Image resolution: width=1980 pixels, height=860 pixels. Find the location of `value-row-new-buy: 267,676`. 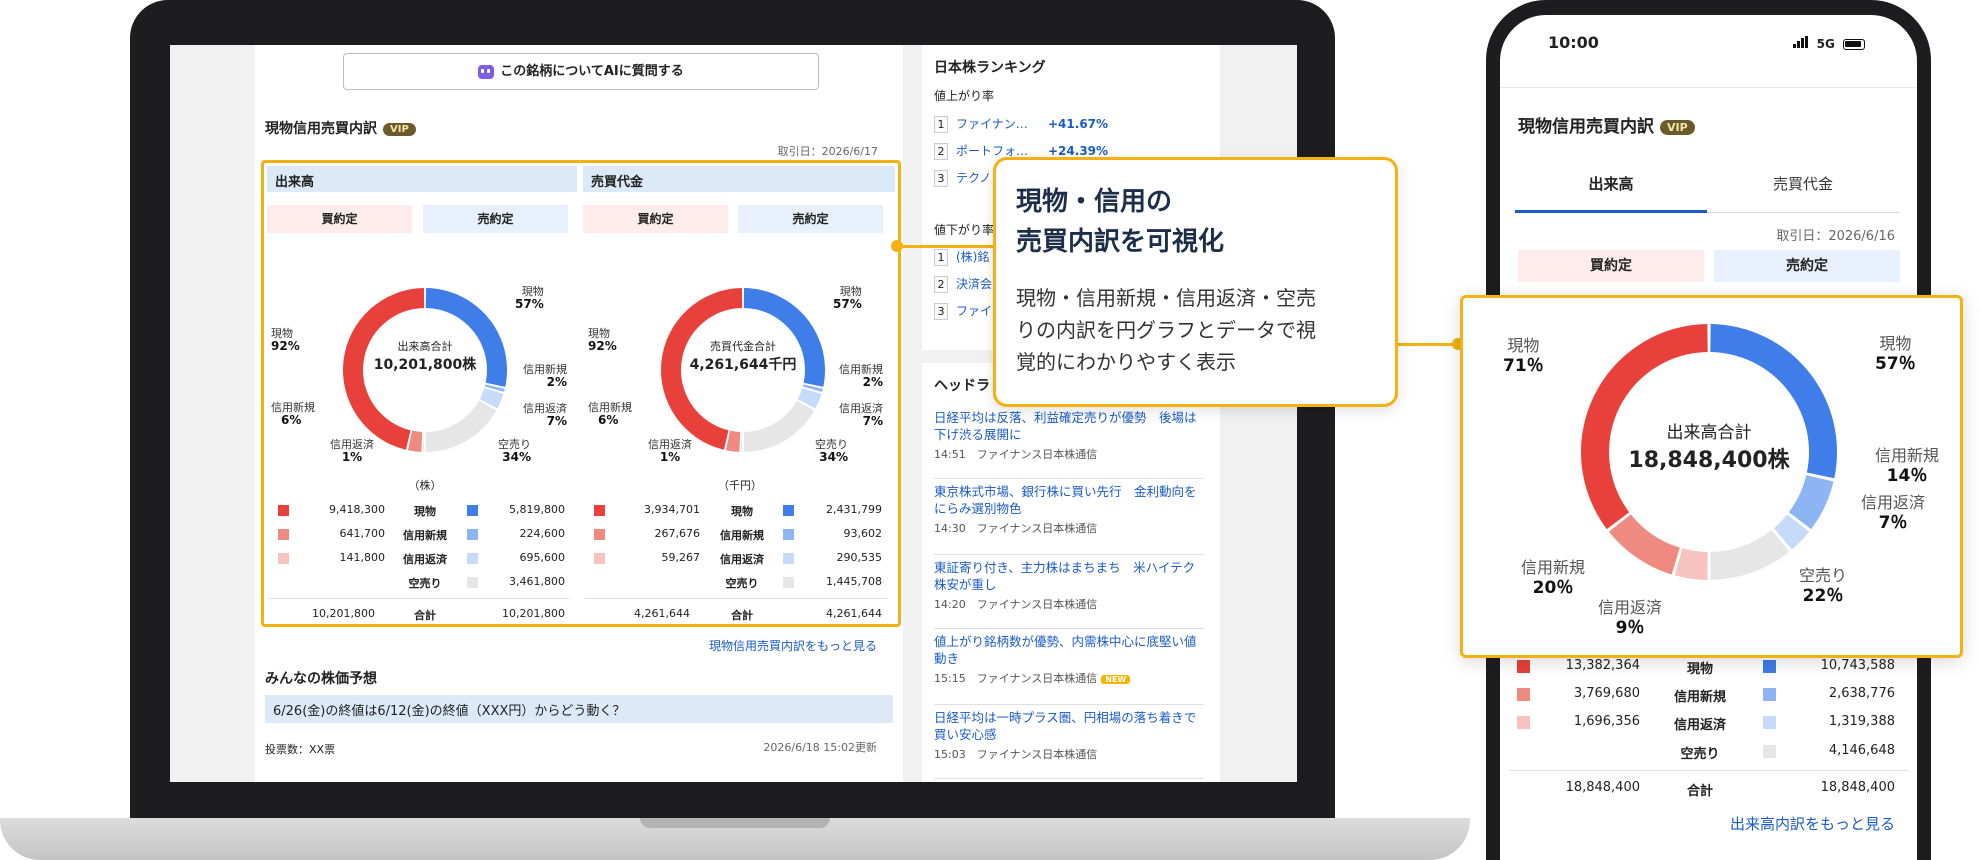

value-row-new-buy: 267,676 is located at coordinates (677, 533).